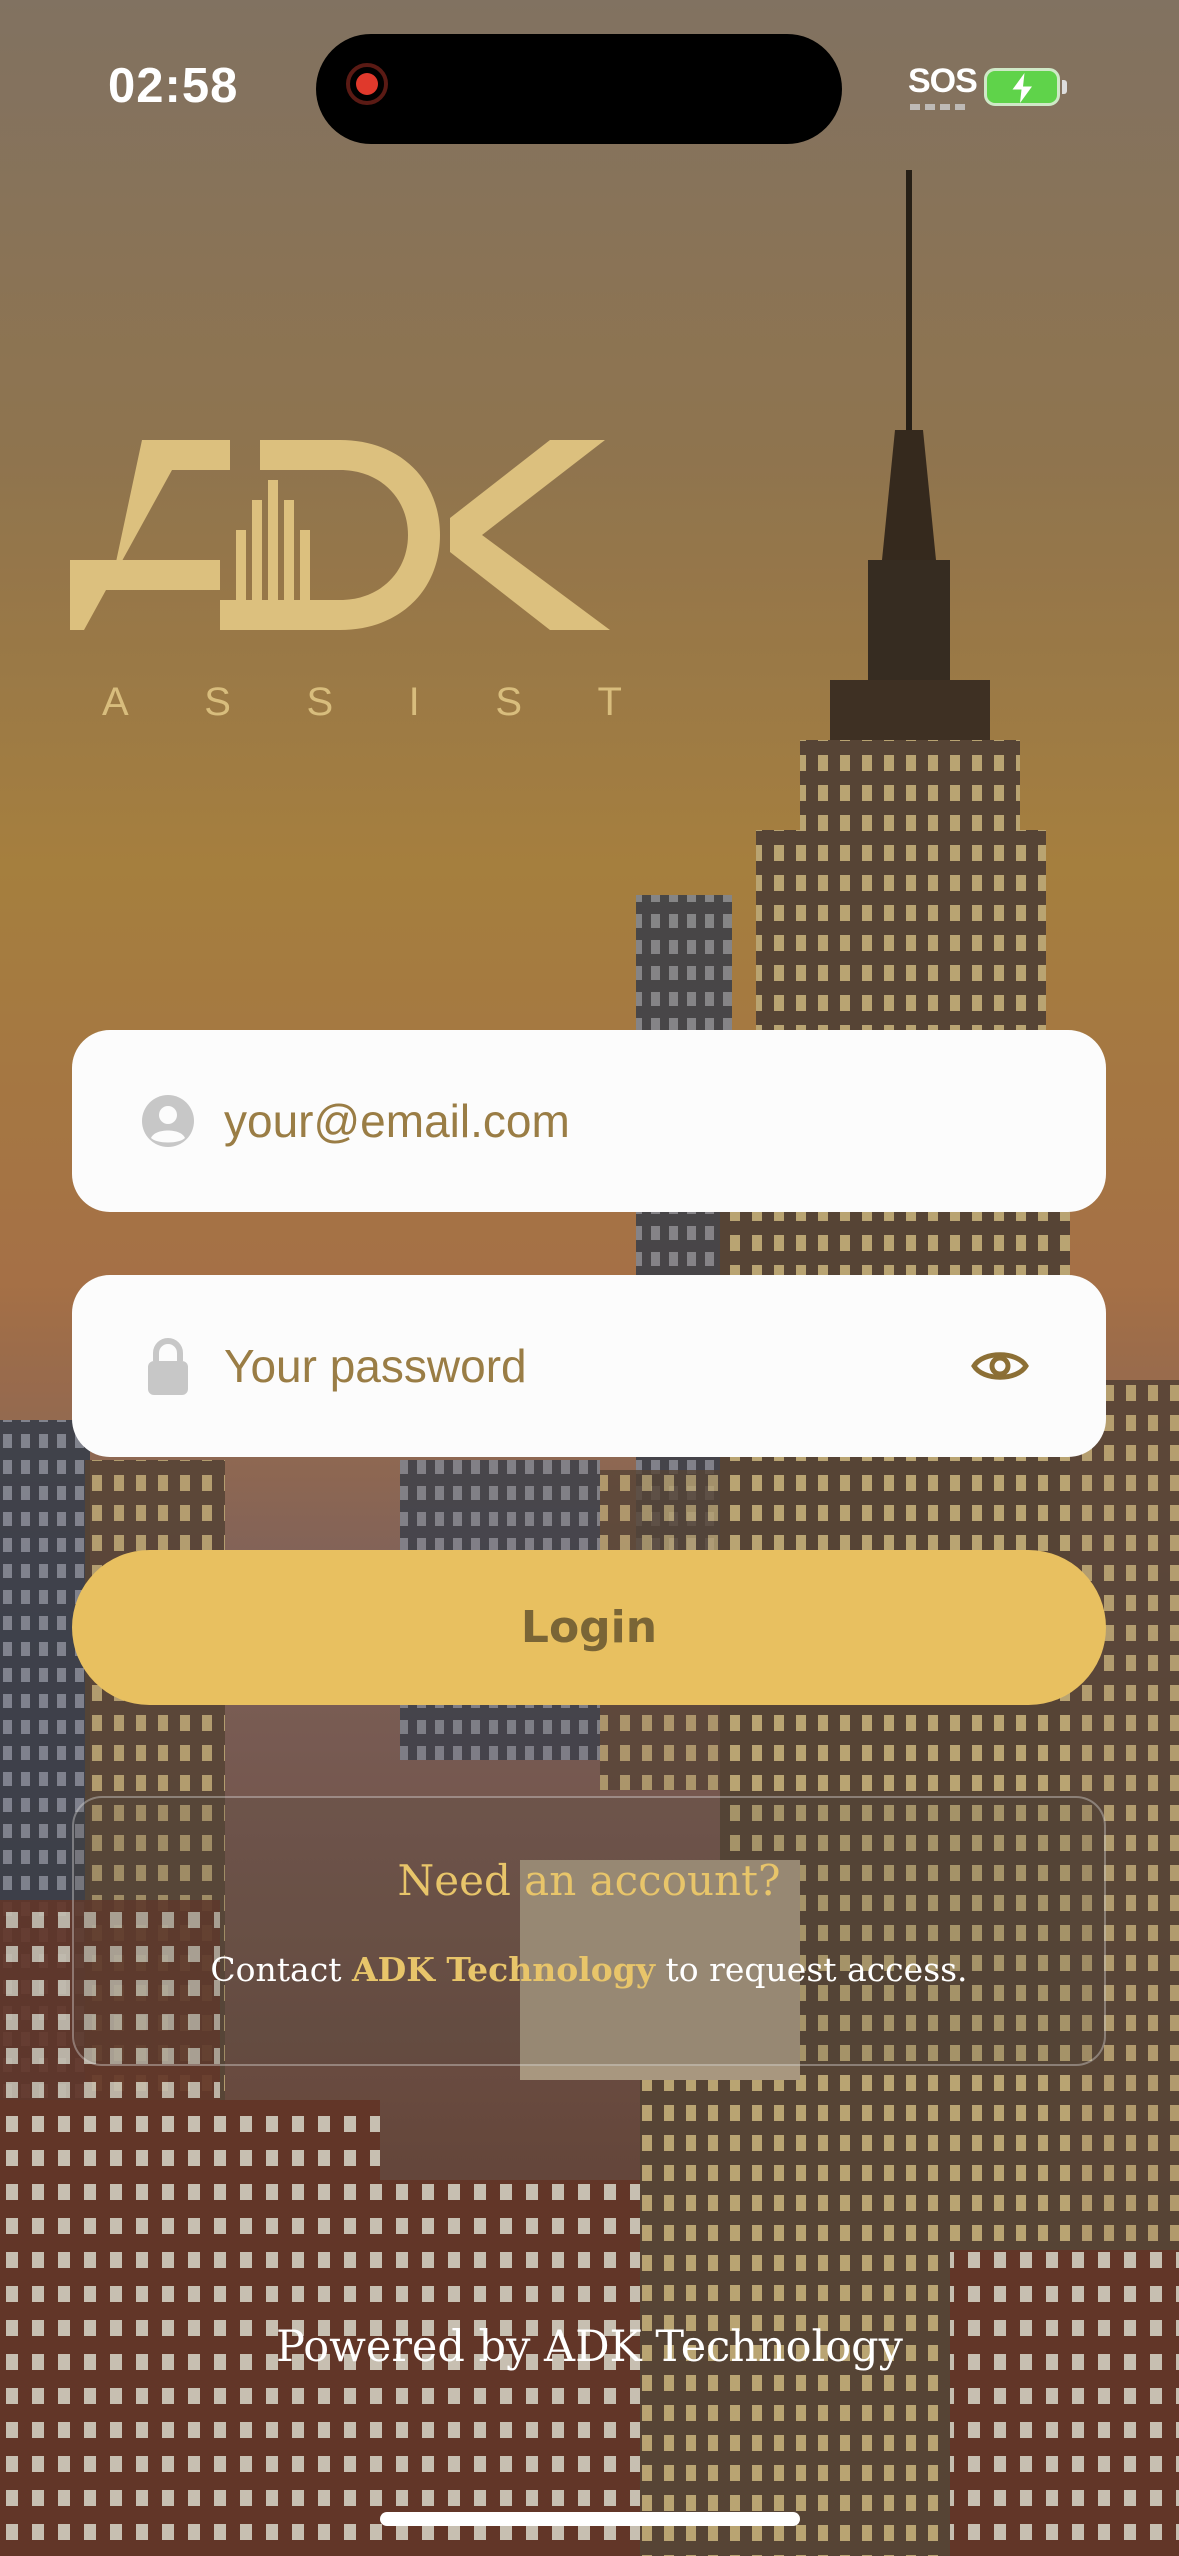 Image resolution: width=1179 pixels, height=2556 pixels. I want to click on screen-recording-icon, so click(367, 84).